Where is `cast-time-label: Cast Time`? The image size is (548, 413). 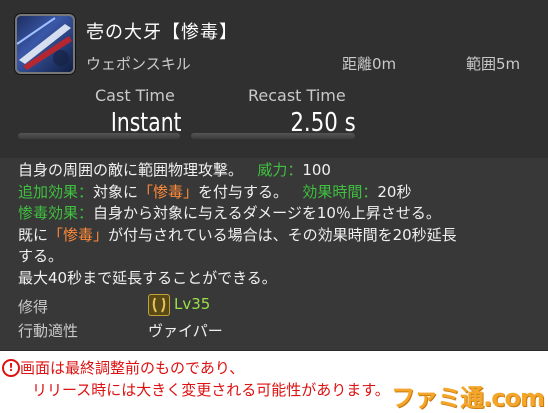 cast-time-label: Cast Time is located at coordinates (135, 95).